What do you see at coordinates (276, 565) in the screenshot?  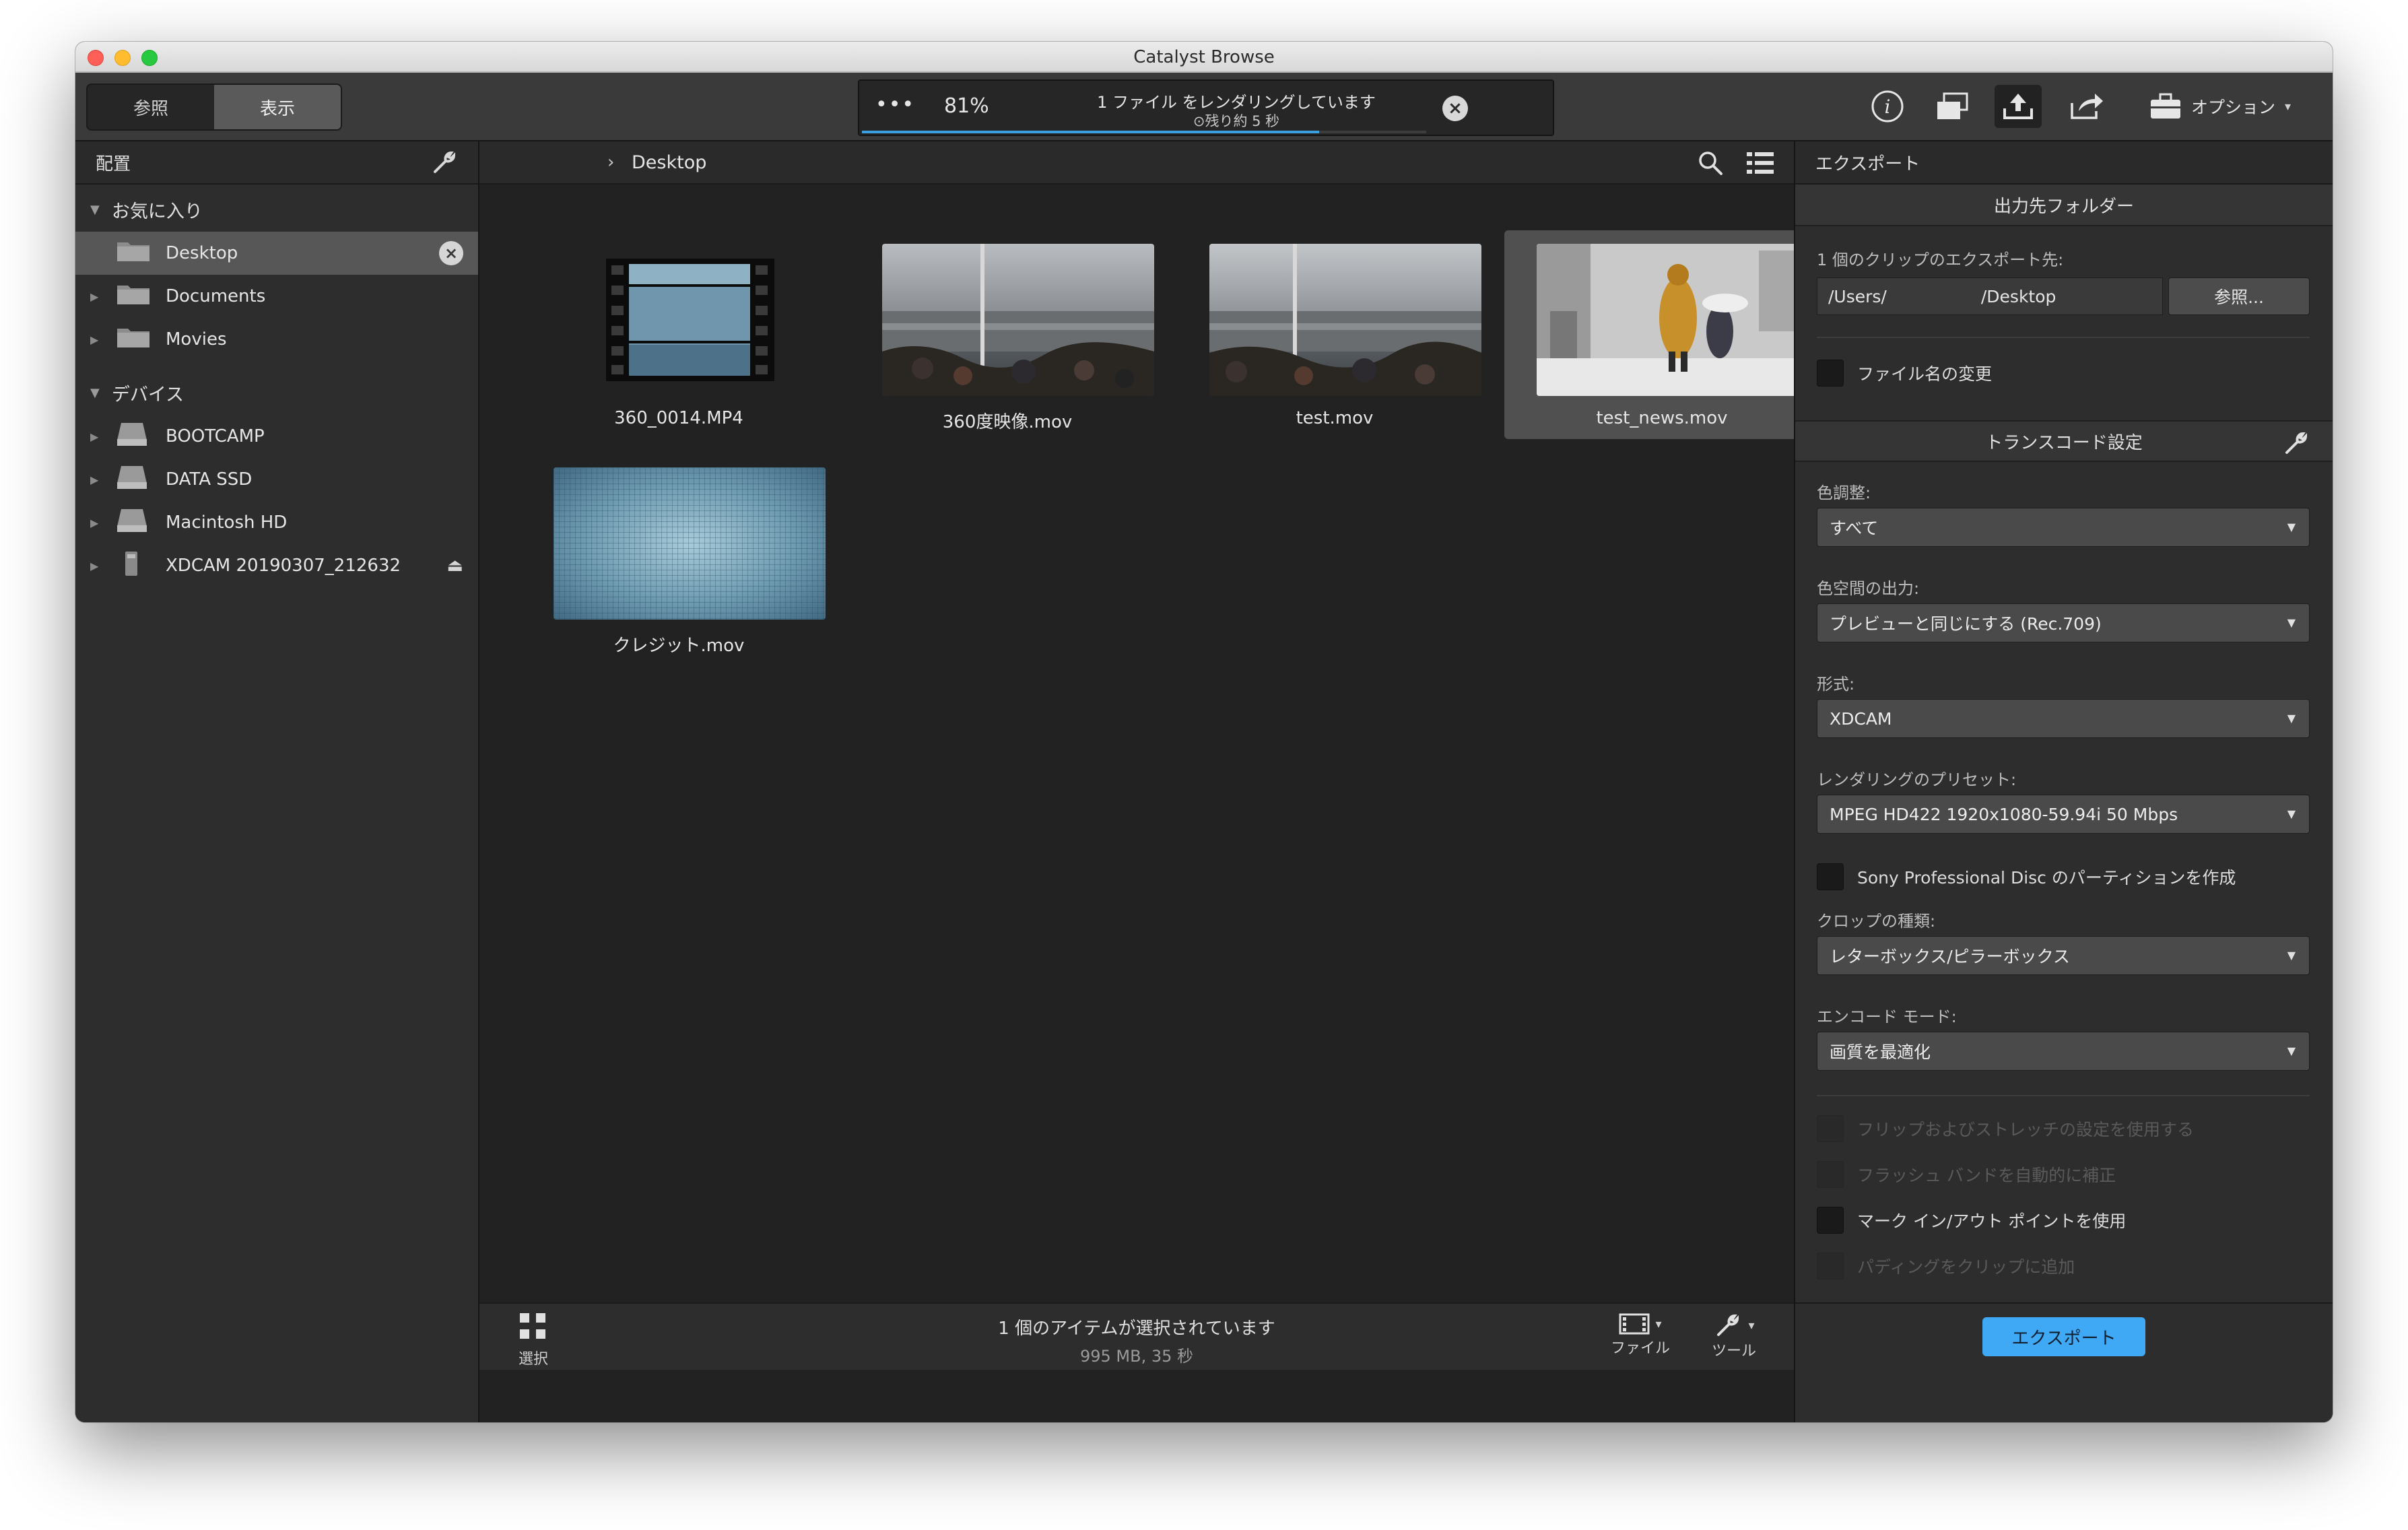 I see `sidebar-item-xdcam: ▶ XDCAM 20190307_212632 ⏏` at bounding box center [276, 565].